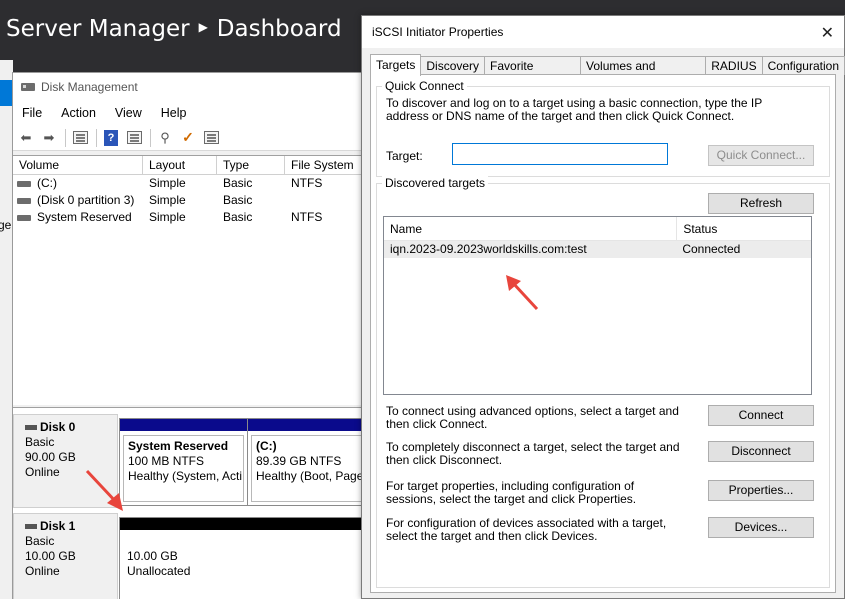  I want to click on connect-icon: ⚲, so click(165, 138).